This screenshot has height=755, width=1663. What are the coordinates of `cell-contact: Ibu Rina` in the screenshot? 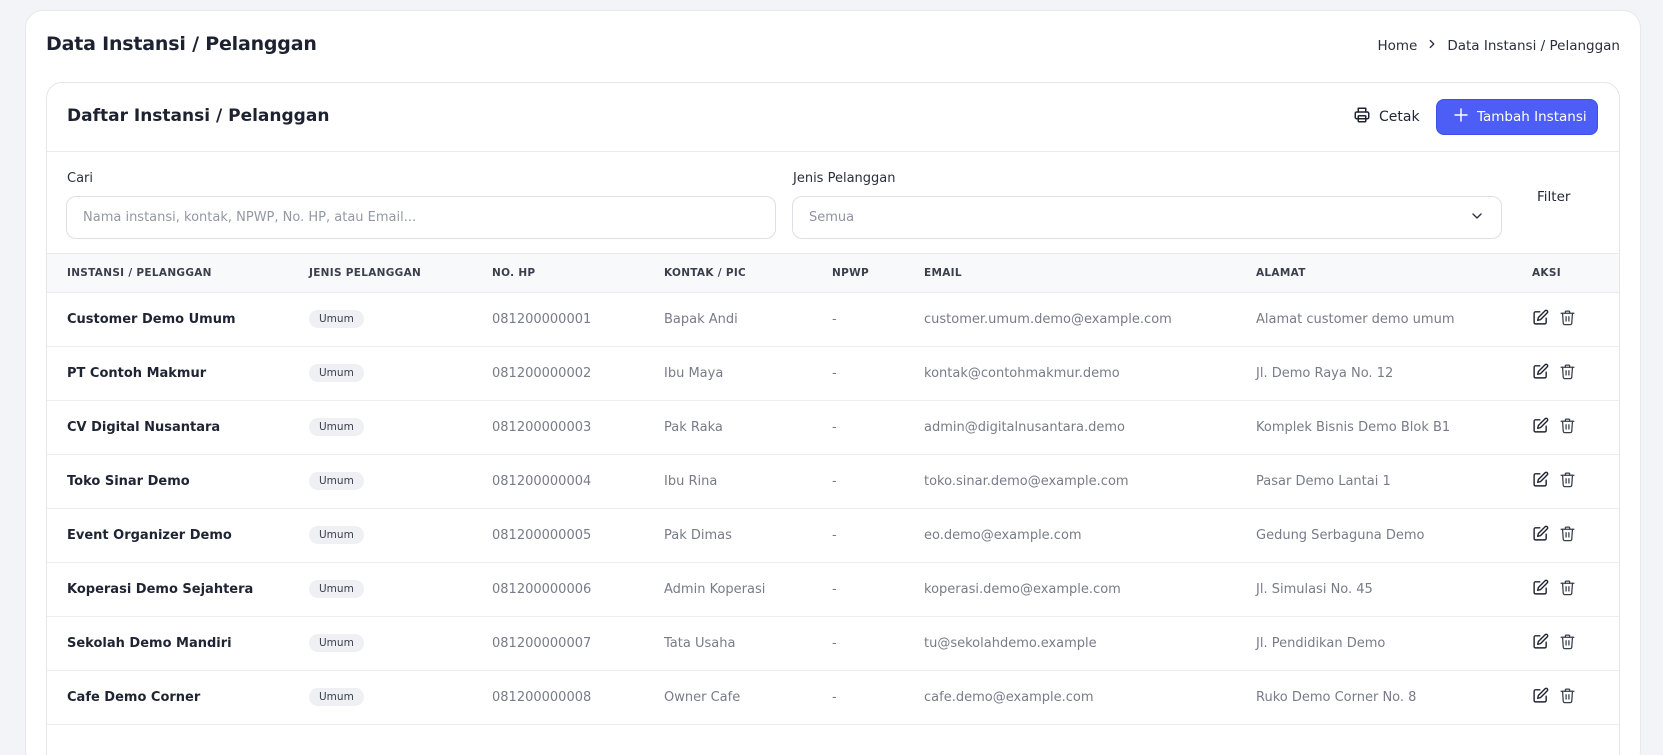 It's located at (691, 481).